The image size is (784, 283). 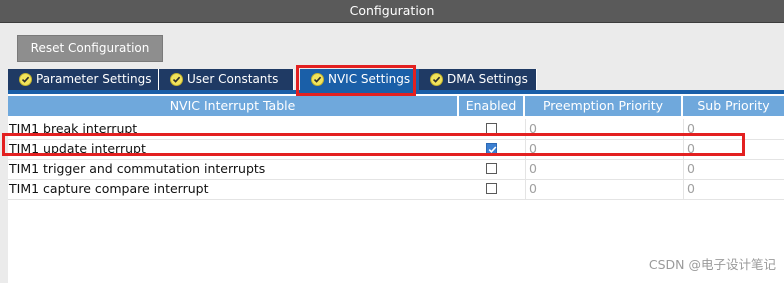 I want to click on tab-label: User Constants, so click(x=233, y=79).